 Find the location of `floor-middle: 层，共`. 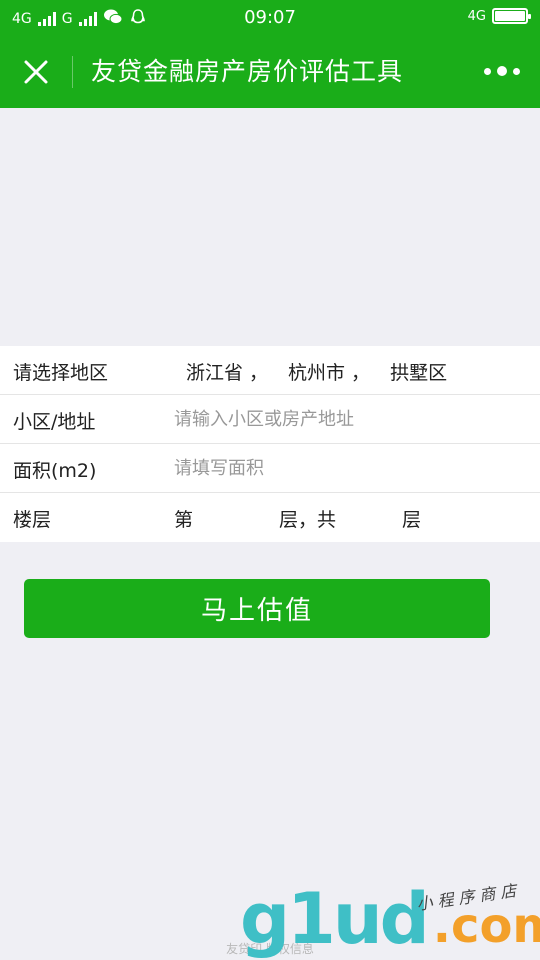

floor-middle: 层，共 is located at coordinates (308, 520).